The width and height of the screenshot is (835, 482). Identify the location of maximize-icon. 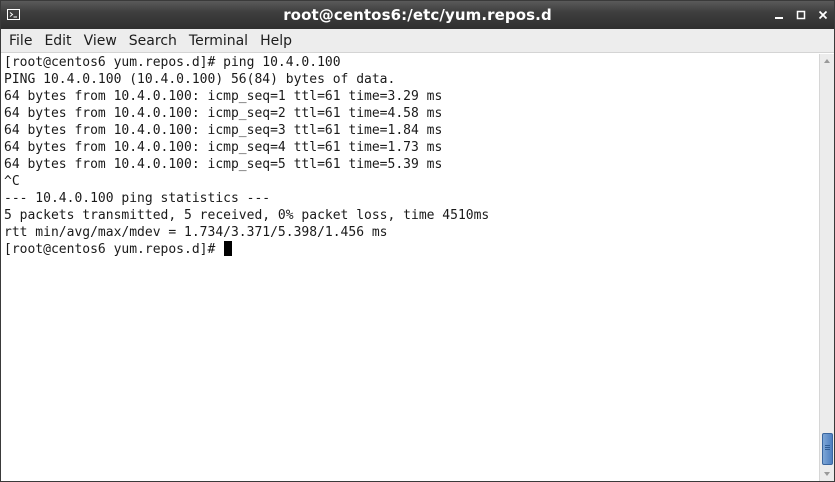
(801, 15).